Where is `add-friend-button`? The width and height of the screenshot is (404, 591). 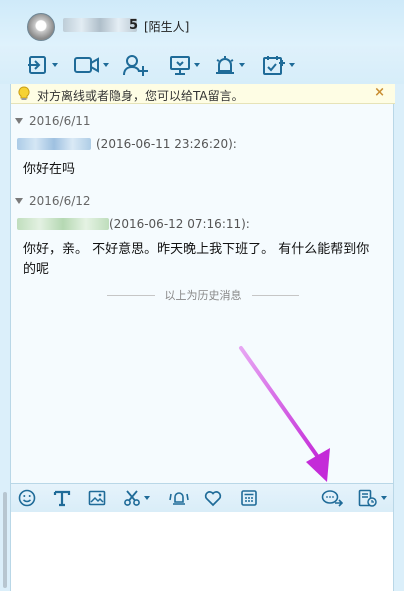 add-friend-button is located at coordinates (136, 65).